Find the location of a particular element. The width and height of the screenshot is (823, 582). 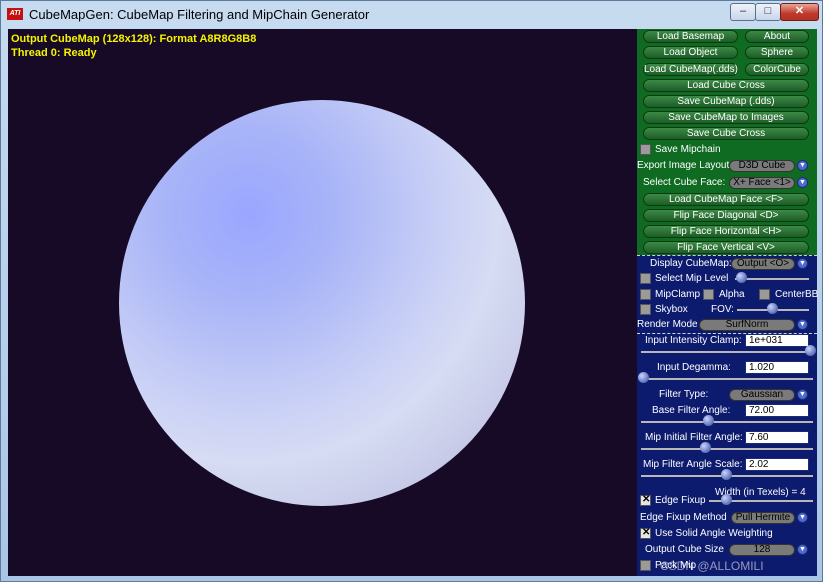

fov-label: FOV: is located at coordinates (722, 309).